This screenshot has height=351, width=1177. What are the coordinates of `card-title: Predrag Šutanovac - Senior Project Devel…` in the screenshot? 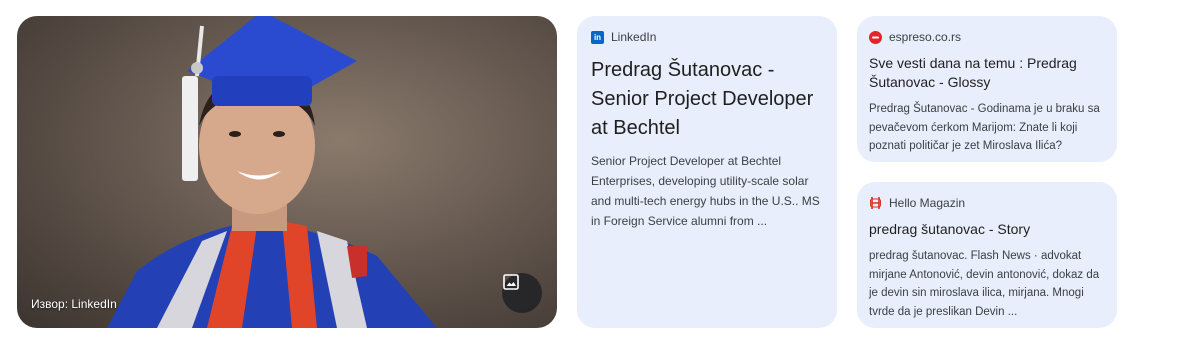 It's located at (707, 99).